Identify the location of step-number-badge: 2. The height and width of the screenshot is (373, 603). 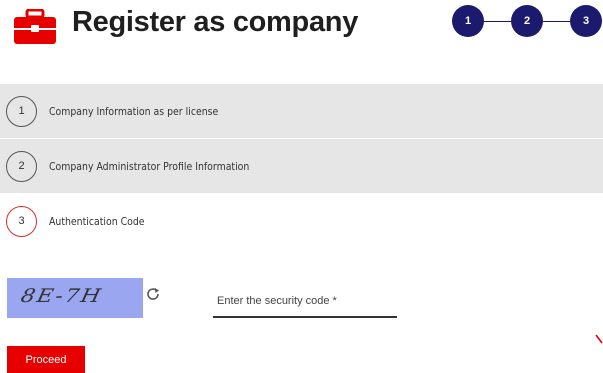
(21, 166).